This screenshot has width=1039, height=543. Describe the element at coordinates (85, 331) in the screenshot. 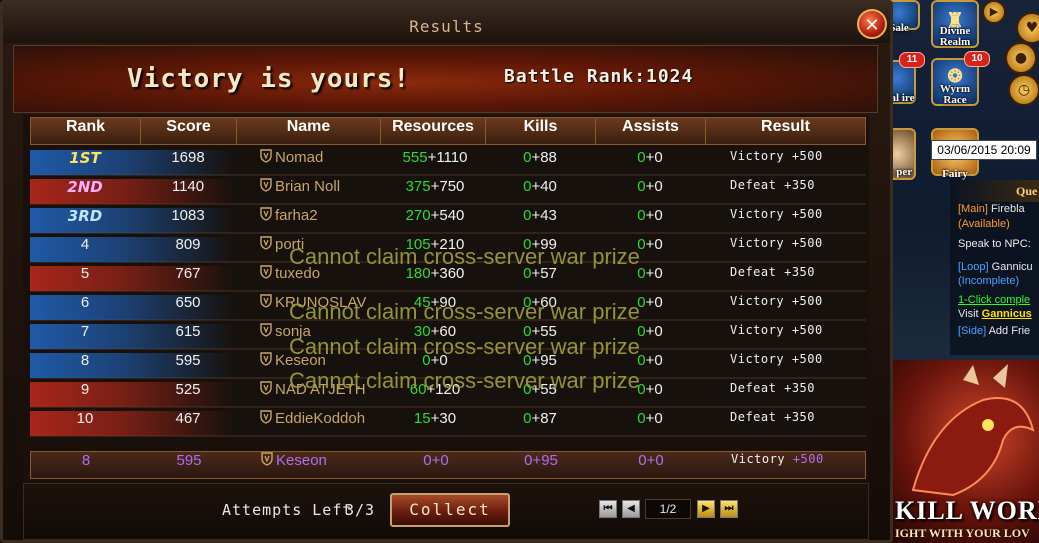

I see `rank-cell: 7` at that location.